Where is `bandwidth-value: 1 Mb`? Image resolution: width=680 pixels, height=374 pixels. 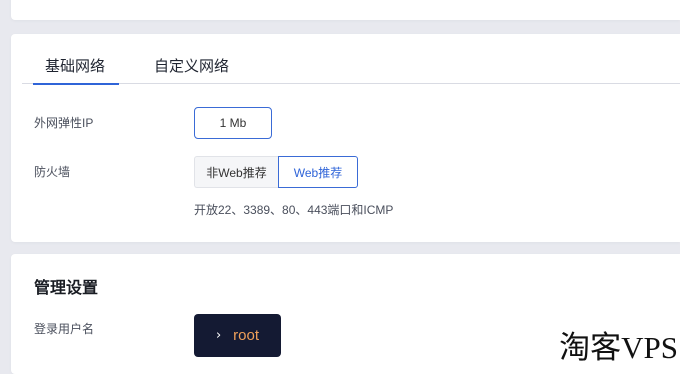 bandwidth-value: 1 Mb is located at coordinates (233, 123).